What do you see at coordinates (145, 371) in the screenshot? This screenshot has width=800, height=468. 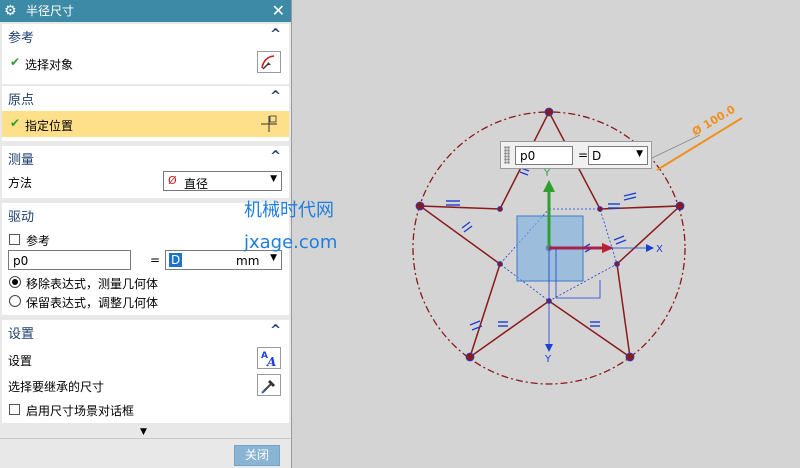 I see `section-settings: 设置 ^ 设置 A A 选择要继承的尺寸 启用尺寸场景对话框` at bounding box center [145, 371].